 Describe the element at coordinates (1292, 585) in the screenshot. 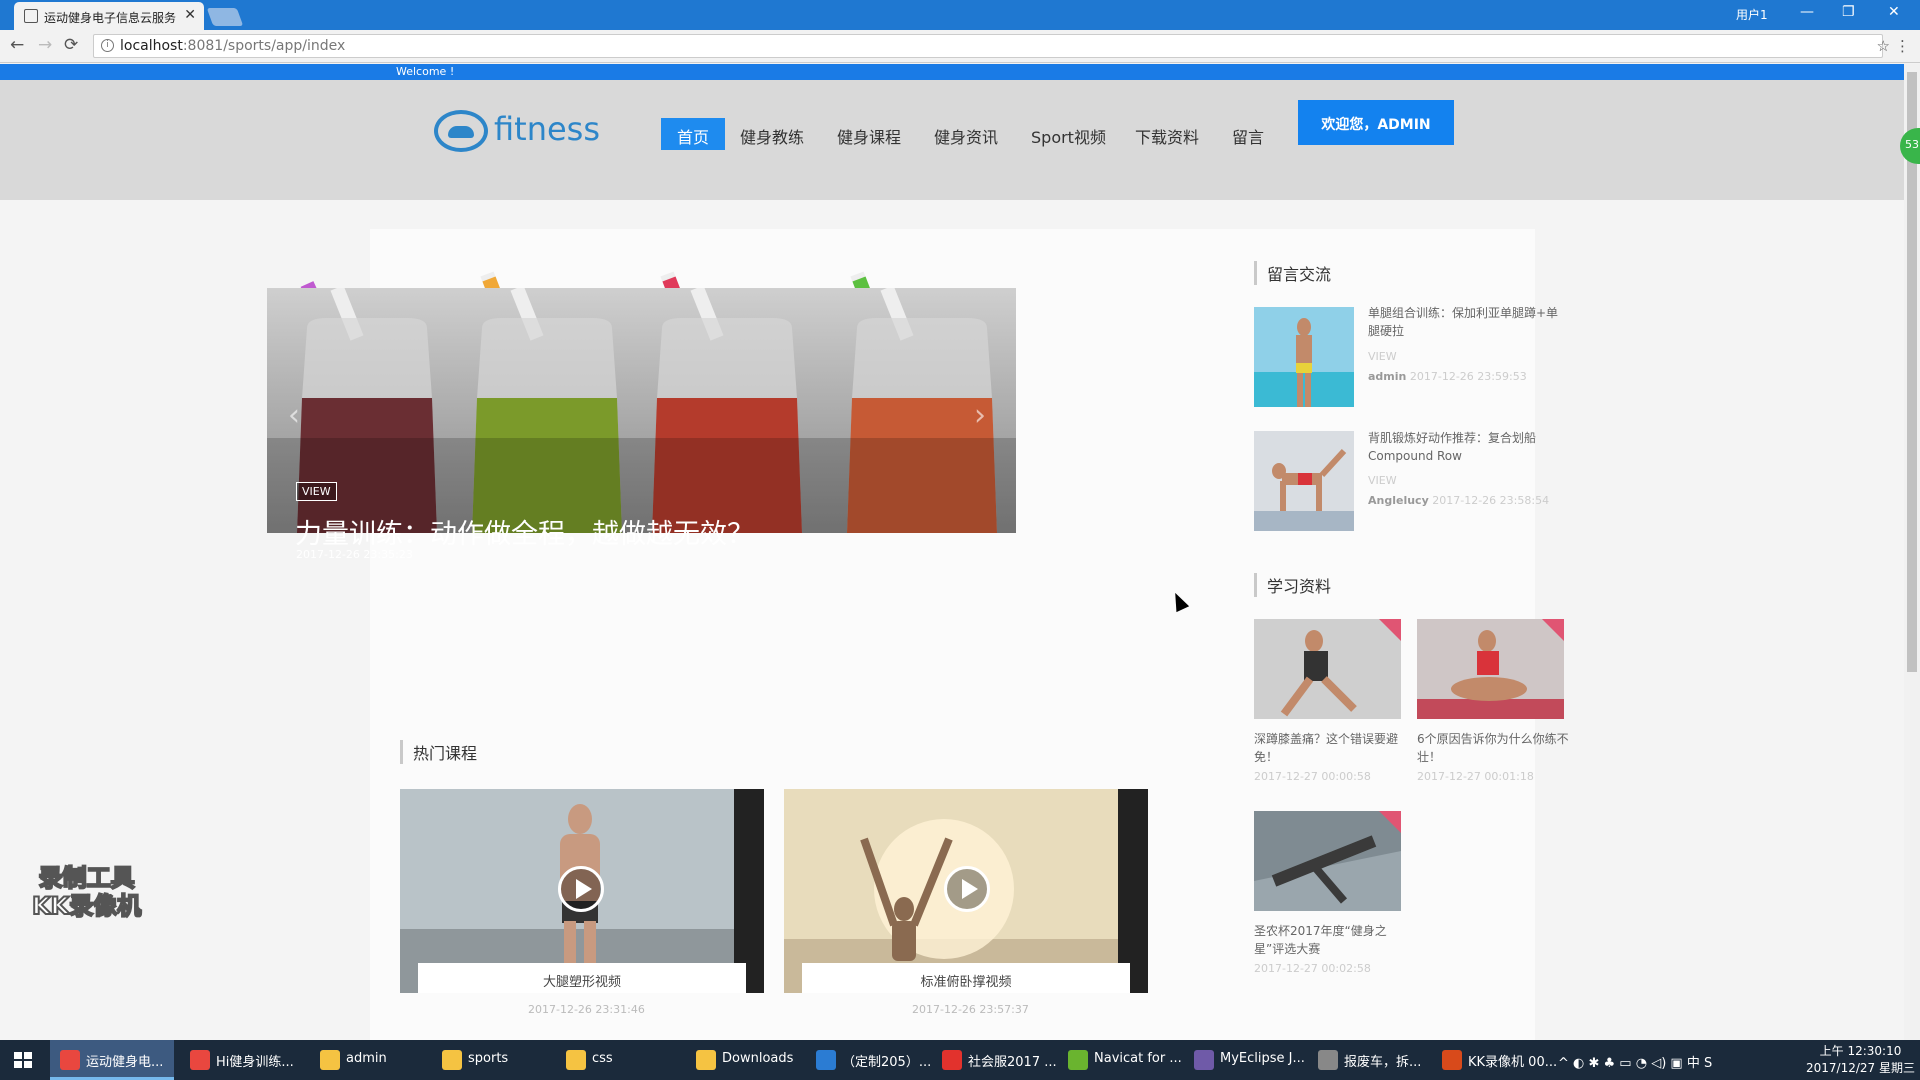

I see `resources-title: 学习资料` at that location.